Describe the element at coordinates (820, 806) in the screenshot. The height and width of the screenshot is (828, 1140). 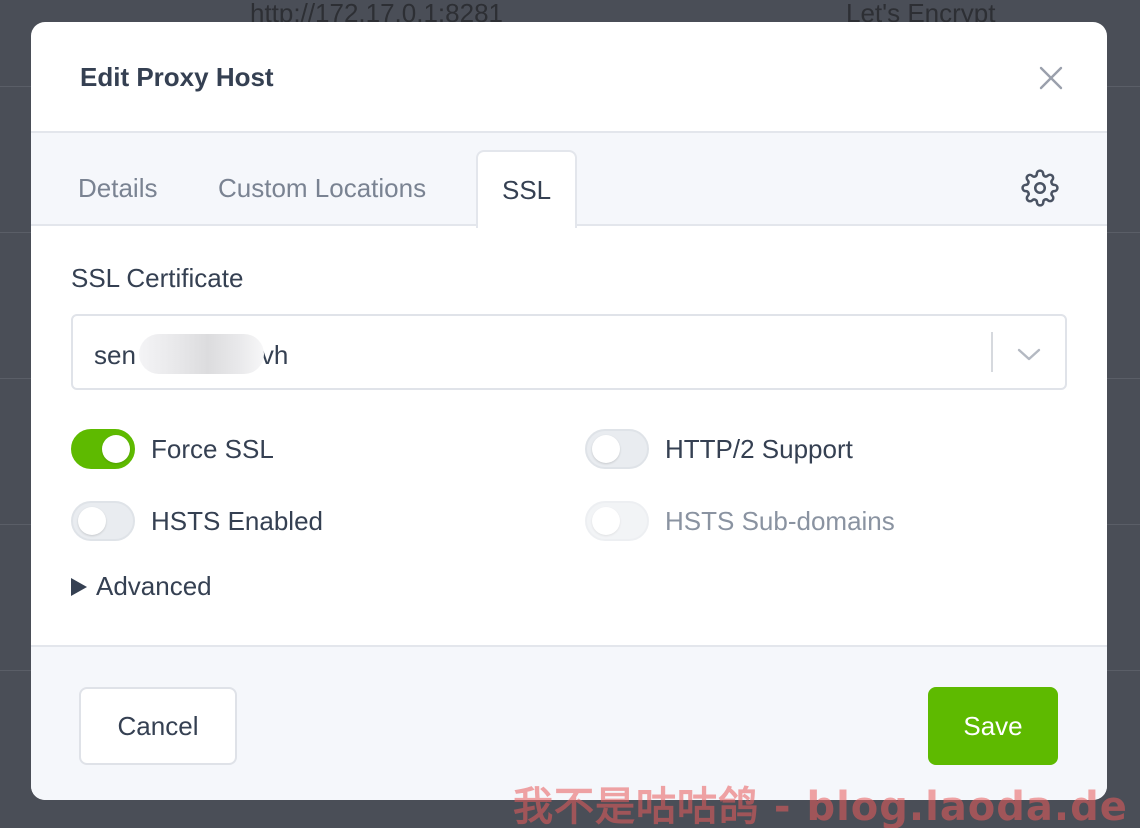
I see `watermark: 我不是咕咕鸽 - blog.laoda.de` at that location.